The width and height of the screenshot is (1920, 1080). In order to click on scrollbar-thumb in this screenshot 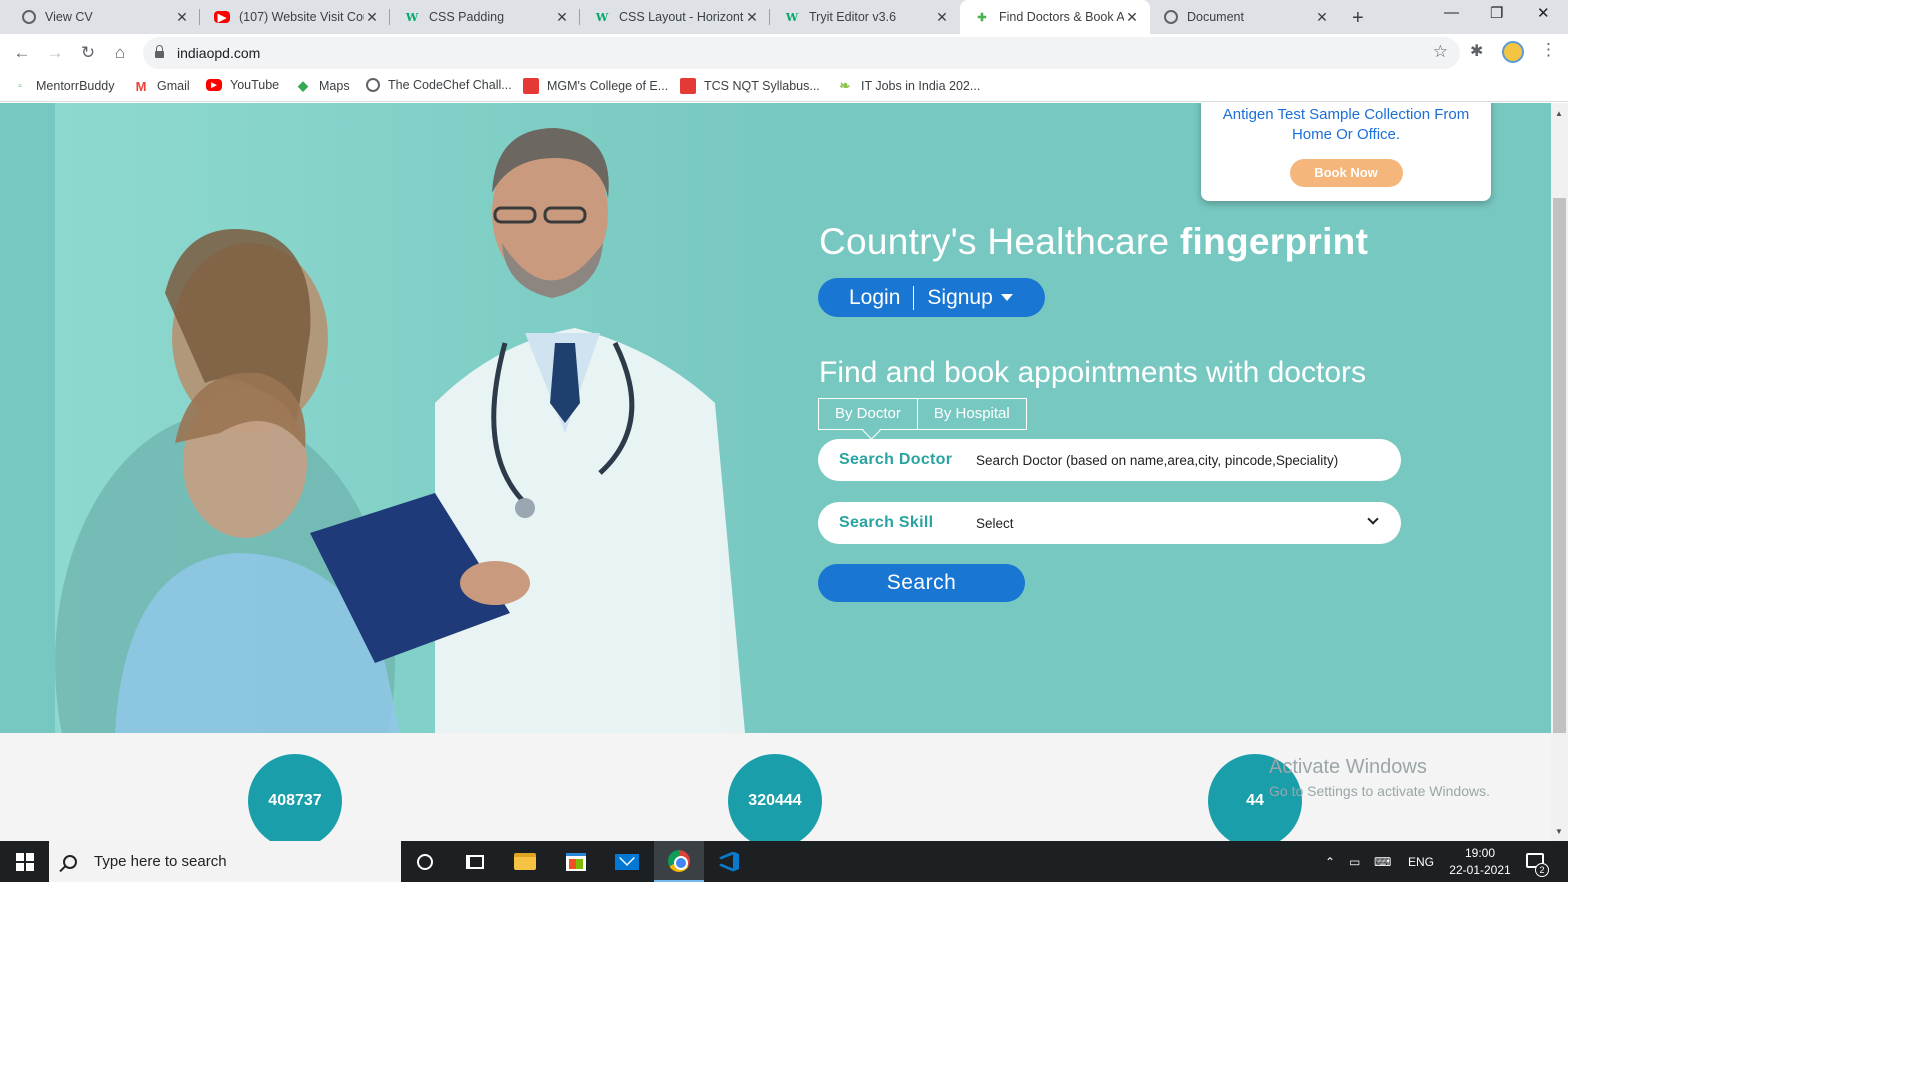, I will do `click(1559, 465)`.